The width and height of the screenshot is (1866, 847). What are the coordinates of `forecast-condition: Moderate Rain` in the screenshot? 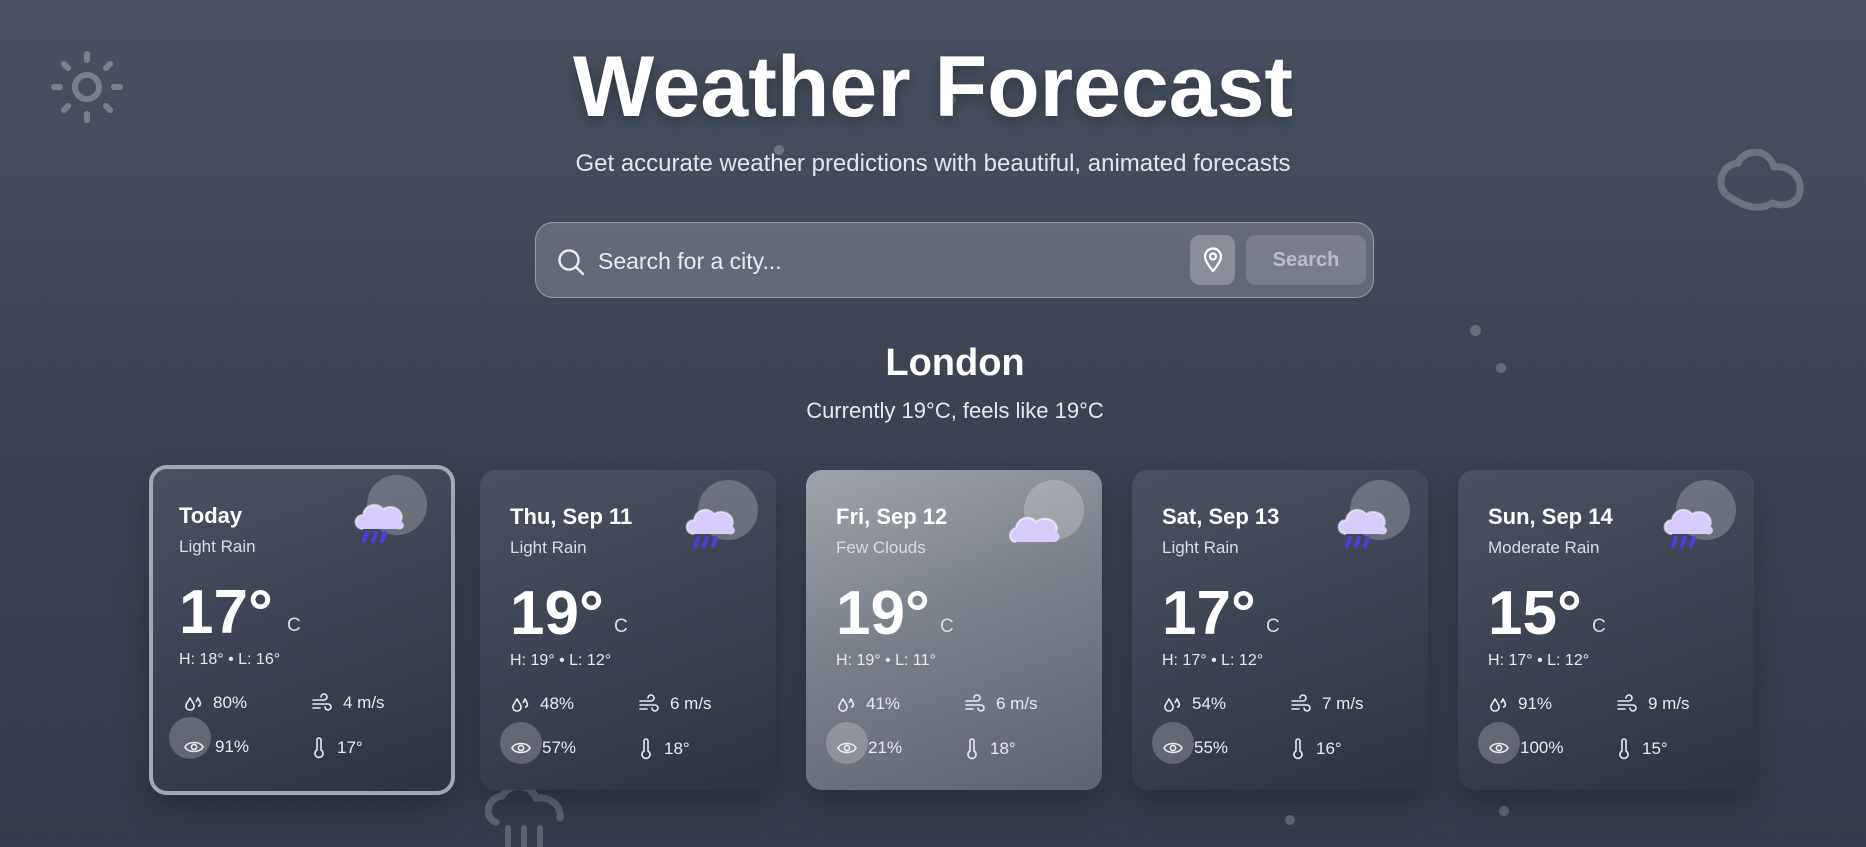 It's located at (1544, 547).